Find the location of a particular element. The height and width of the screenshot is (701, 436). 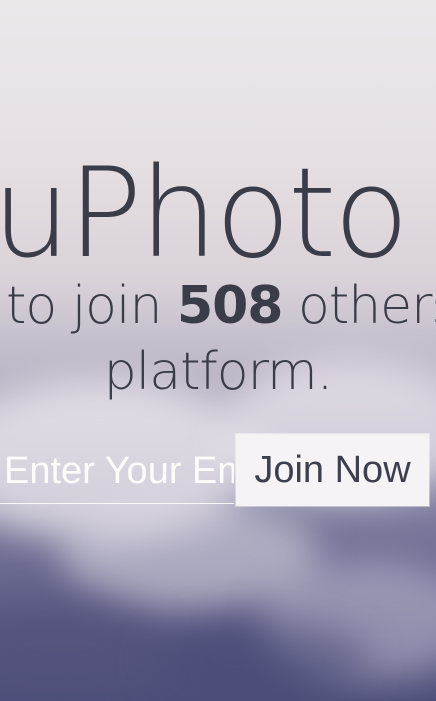

member-count: 508 is located at coordinates (230, 306).